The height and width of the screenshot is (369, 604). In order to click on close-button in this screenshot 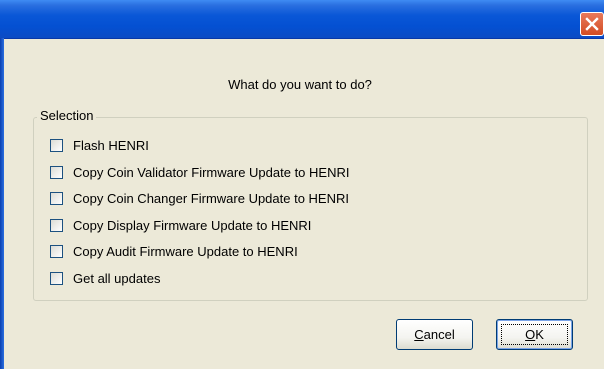, I will do `click(592, 24)`.